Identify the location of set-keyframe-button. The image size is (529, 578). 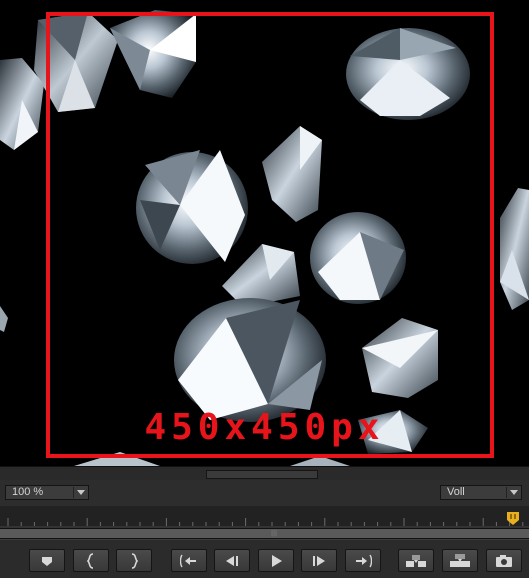
(47, 560).